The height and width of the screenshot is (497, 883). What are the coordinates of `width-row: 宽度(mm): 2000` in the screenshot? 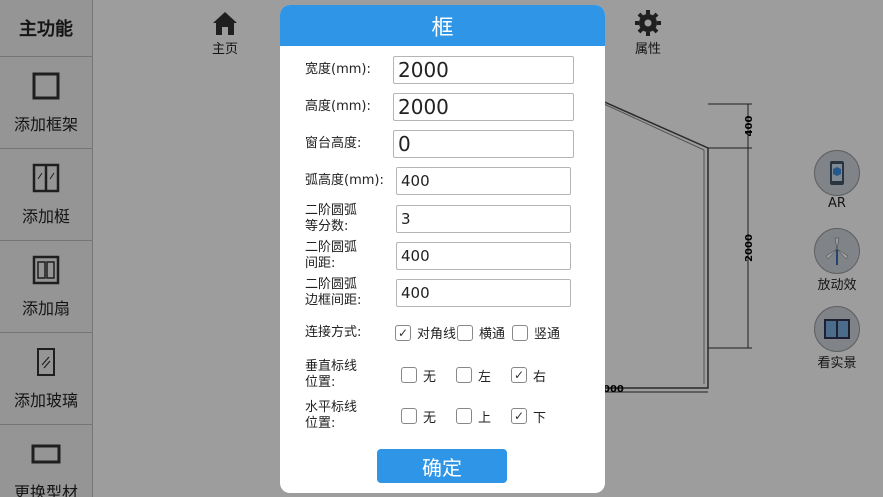 It's located at (439, 70).